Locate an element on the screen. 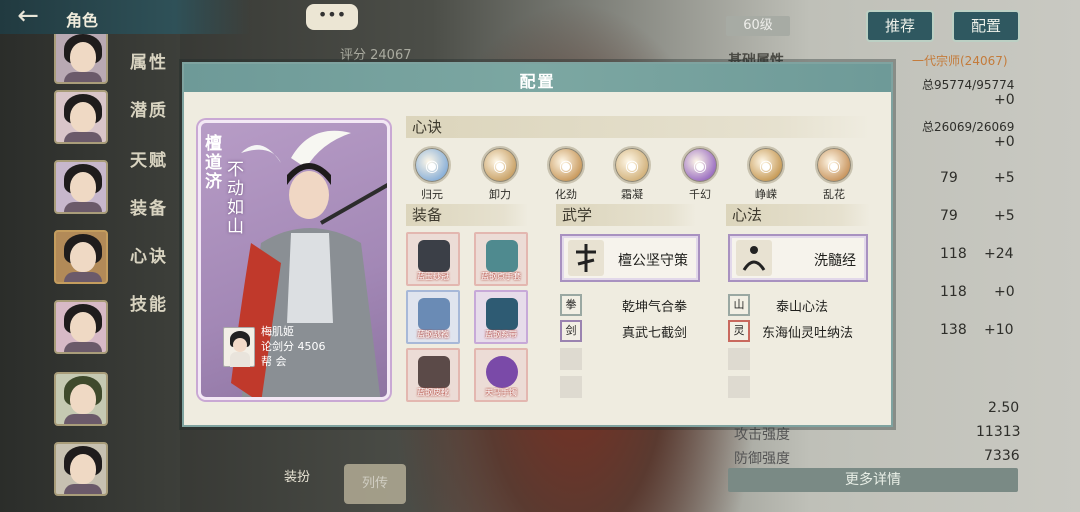 The image size is (1080, 512). huajin-icon: ◉ is located at coordinates (566, 165).